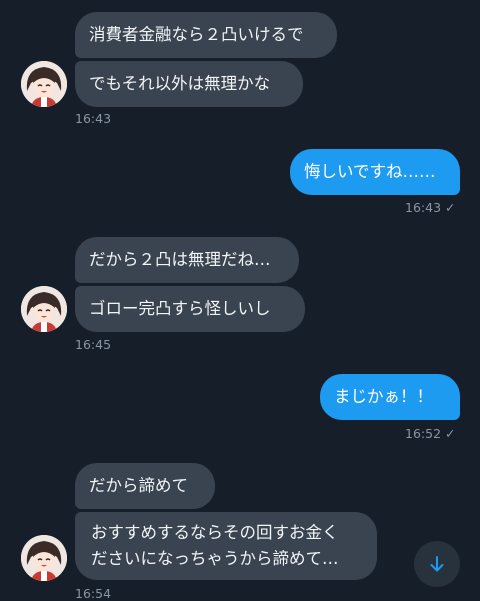 The width and height of the screenshot is (480, 601). What do you see at coordinates (93, 118) in the screenshot?
I see `timestamp: 16:43` at bounding box center [93, 118].